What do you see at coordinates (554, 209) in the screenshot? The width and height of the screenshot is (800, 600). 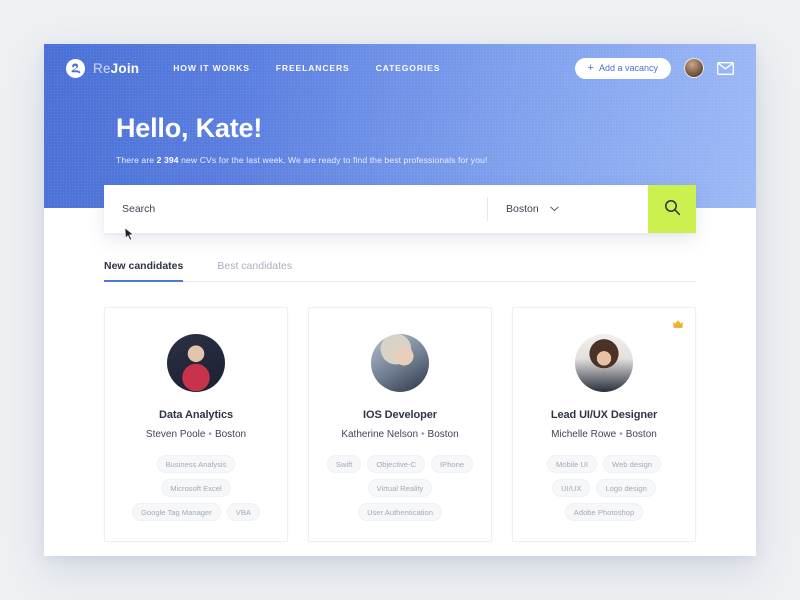 I see `chevron-down-icon` at bounding box center [554, 209].